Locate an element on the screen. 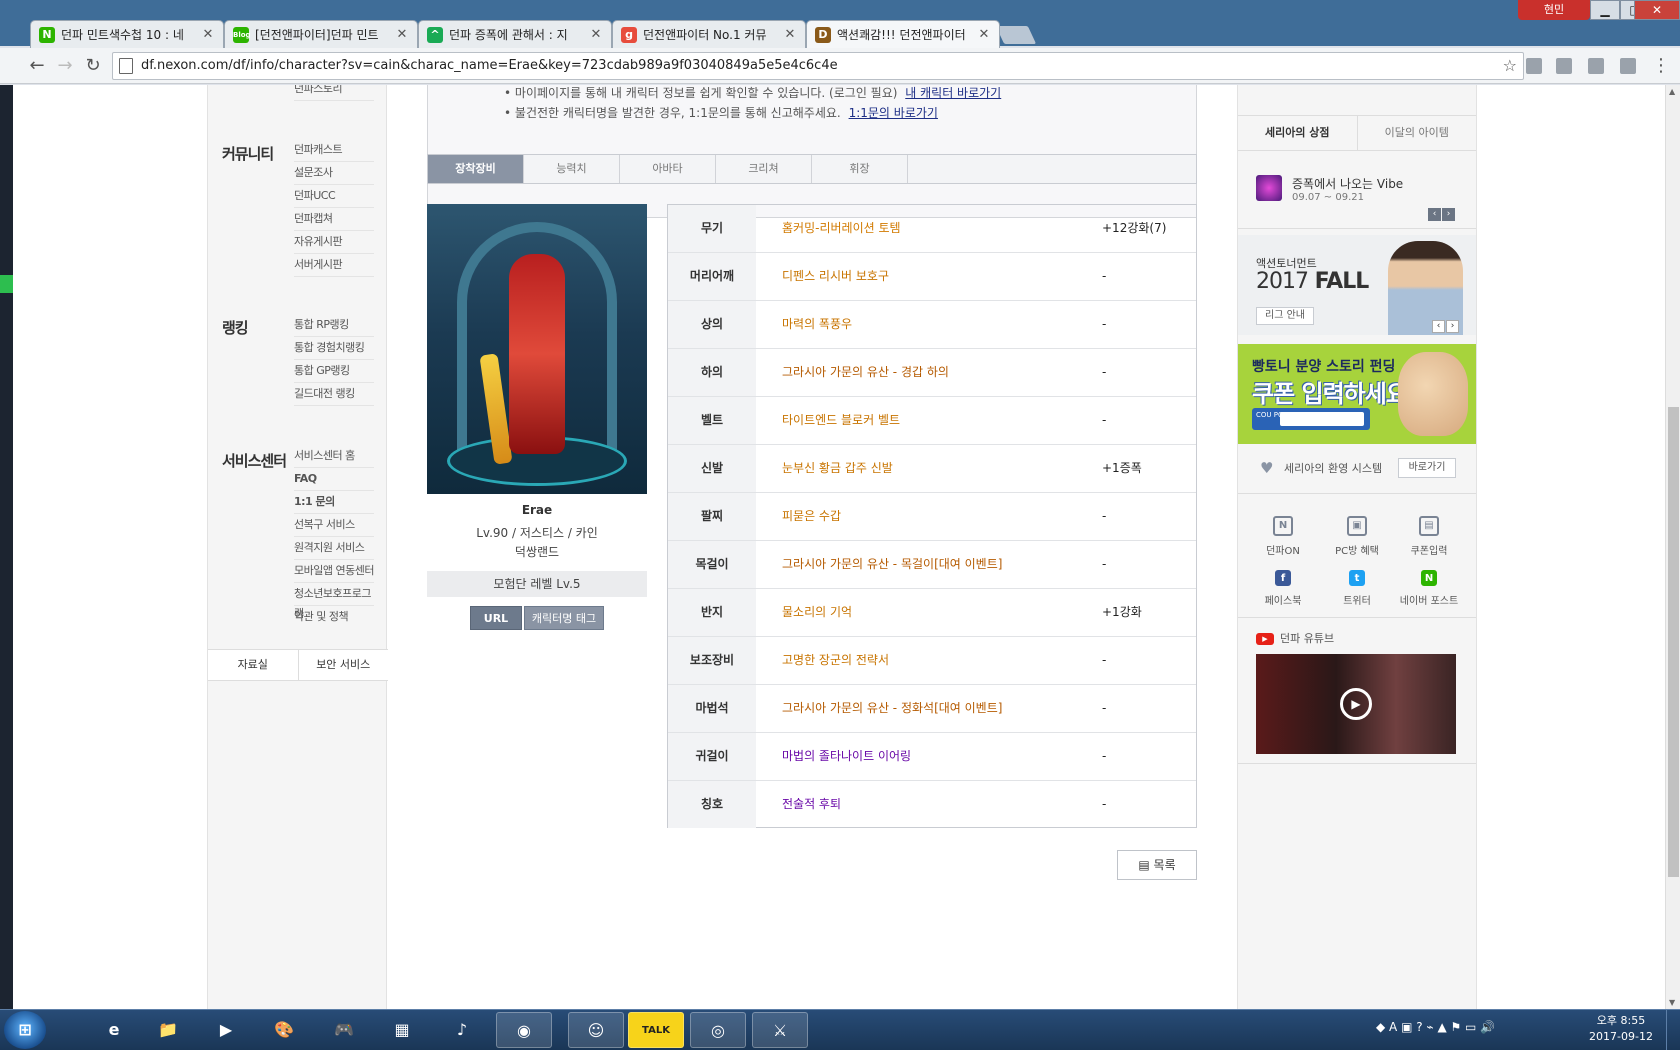  browser-tab-1: N 던파 민트색수첩 10 : 네 ✕ is located at coordinates (127, 34).